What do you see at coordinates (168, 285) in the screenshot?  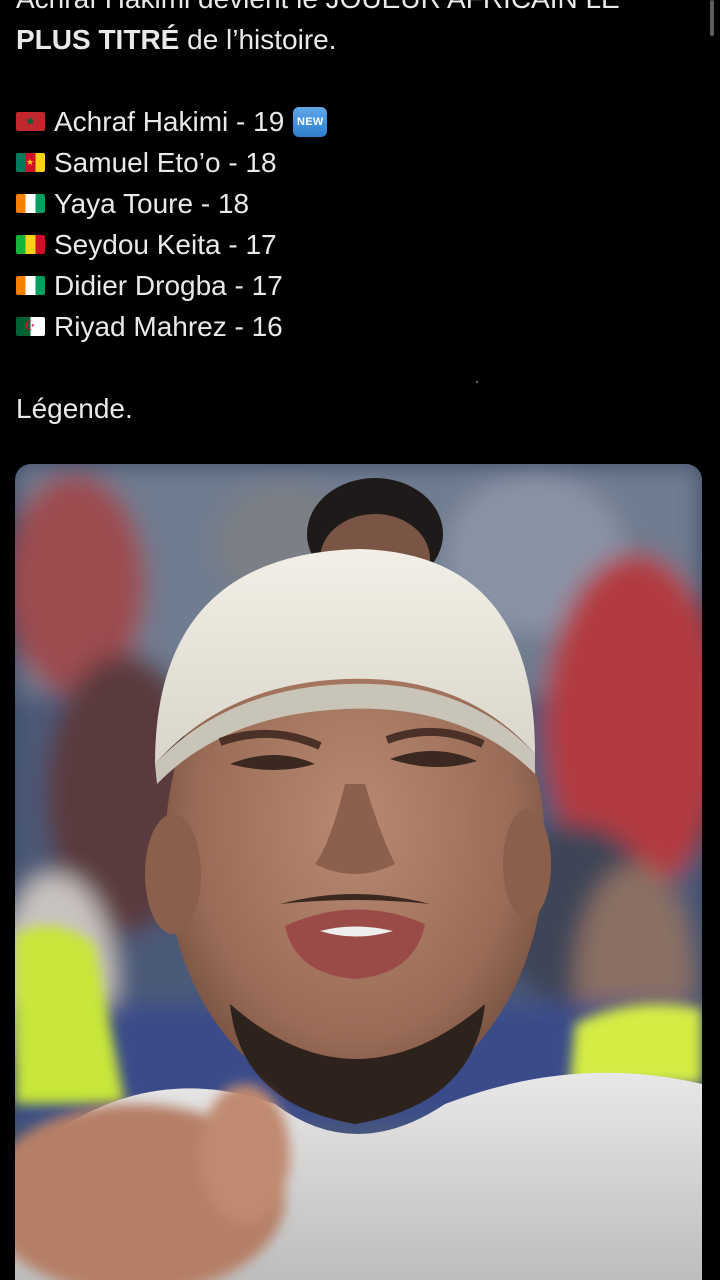 I see `ranking-text: Didier Drogba - 17` at bounding box center [168, 285].